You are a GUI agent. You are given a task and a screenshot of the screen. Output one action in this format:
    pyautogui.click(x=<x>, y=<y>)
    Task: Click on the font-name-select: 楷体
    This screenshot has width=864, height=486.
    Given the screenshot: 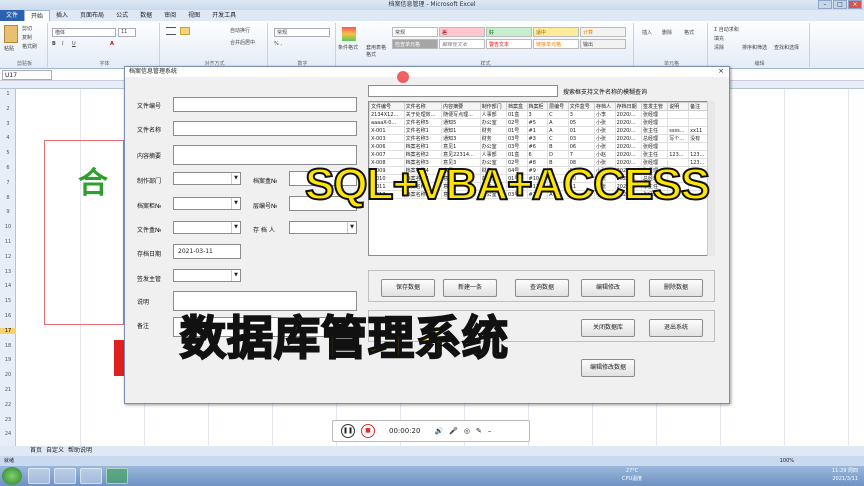 What is the action you would take?
    pyautogui.click(x=84, y=32)
    